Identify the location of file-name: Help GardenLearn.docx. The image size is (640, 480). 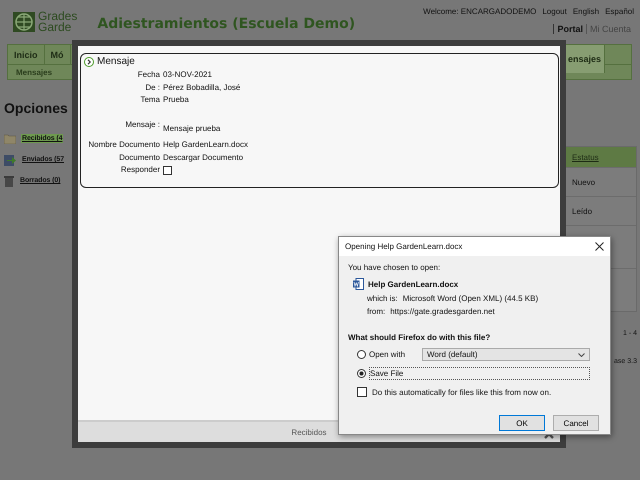
(413, 284).